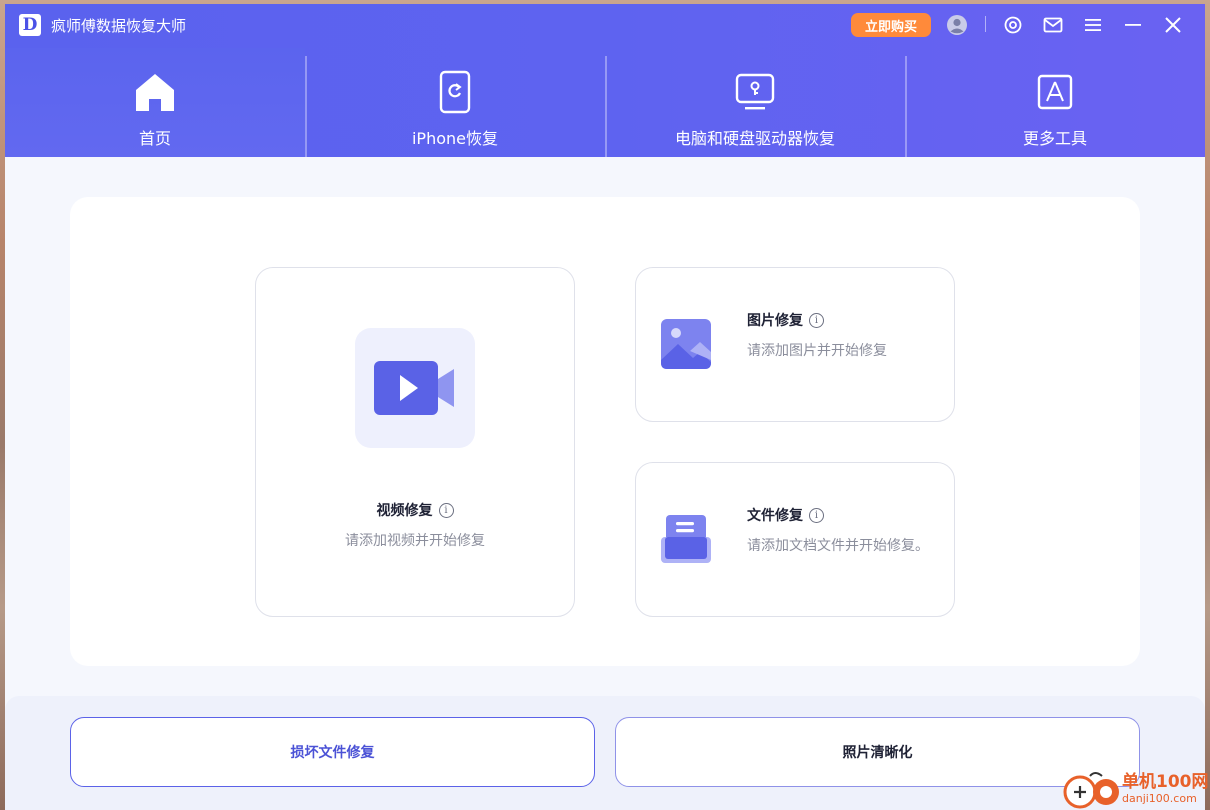 The height and width of the screenshot is (810, 1210). I want to click on file-icon, so click(686, 540).